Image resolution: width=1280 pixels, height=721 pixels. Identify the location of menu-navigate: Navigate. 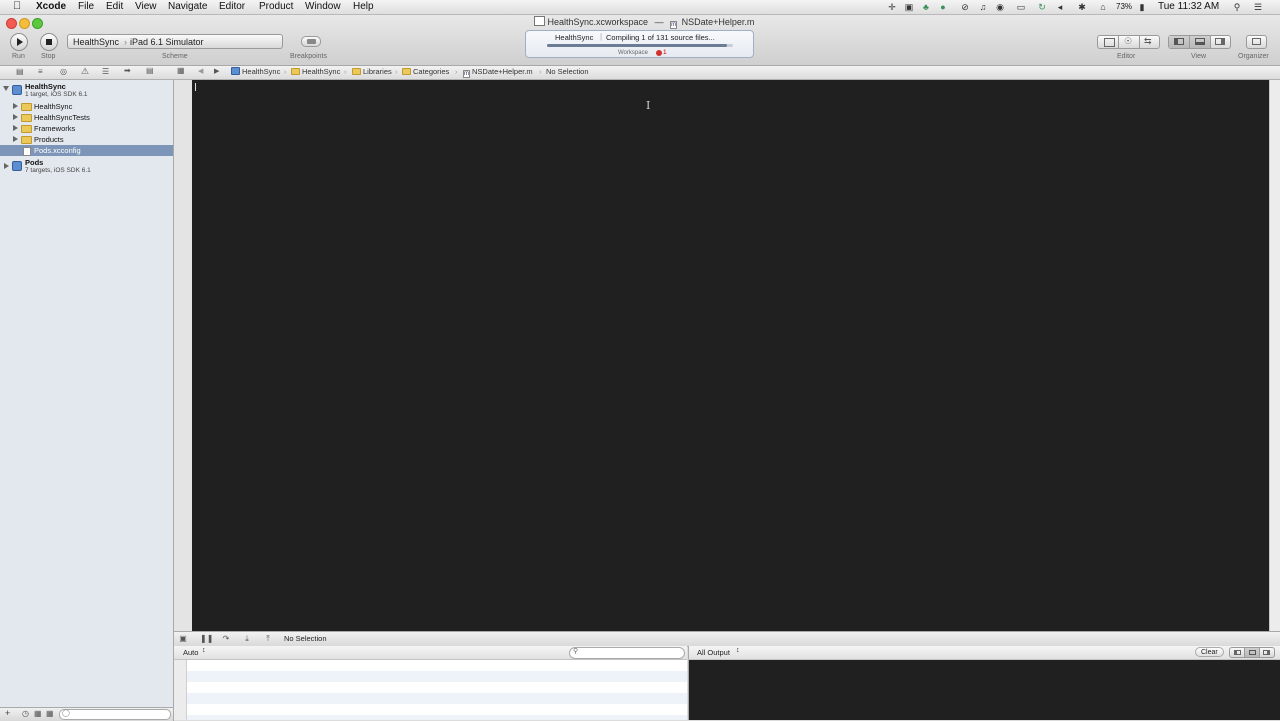
(187, 6).